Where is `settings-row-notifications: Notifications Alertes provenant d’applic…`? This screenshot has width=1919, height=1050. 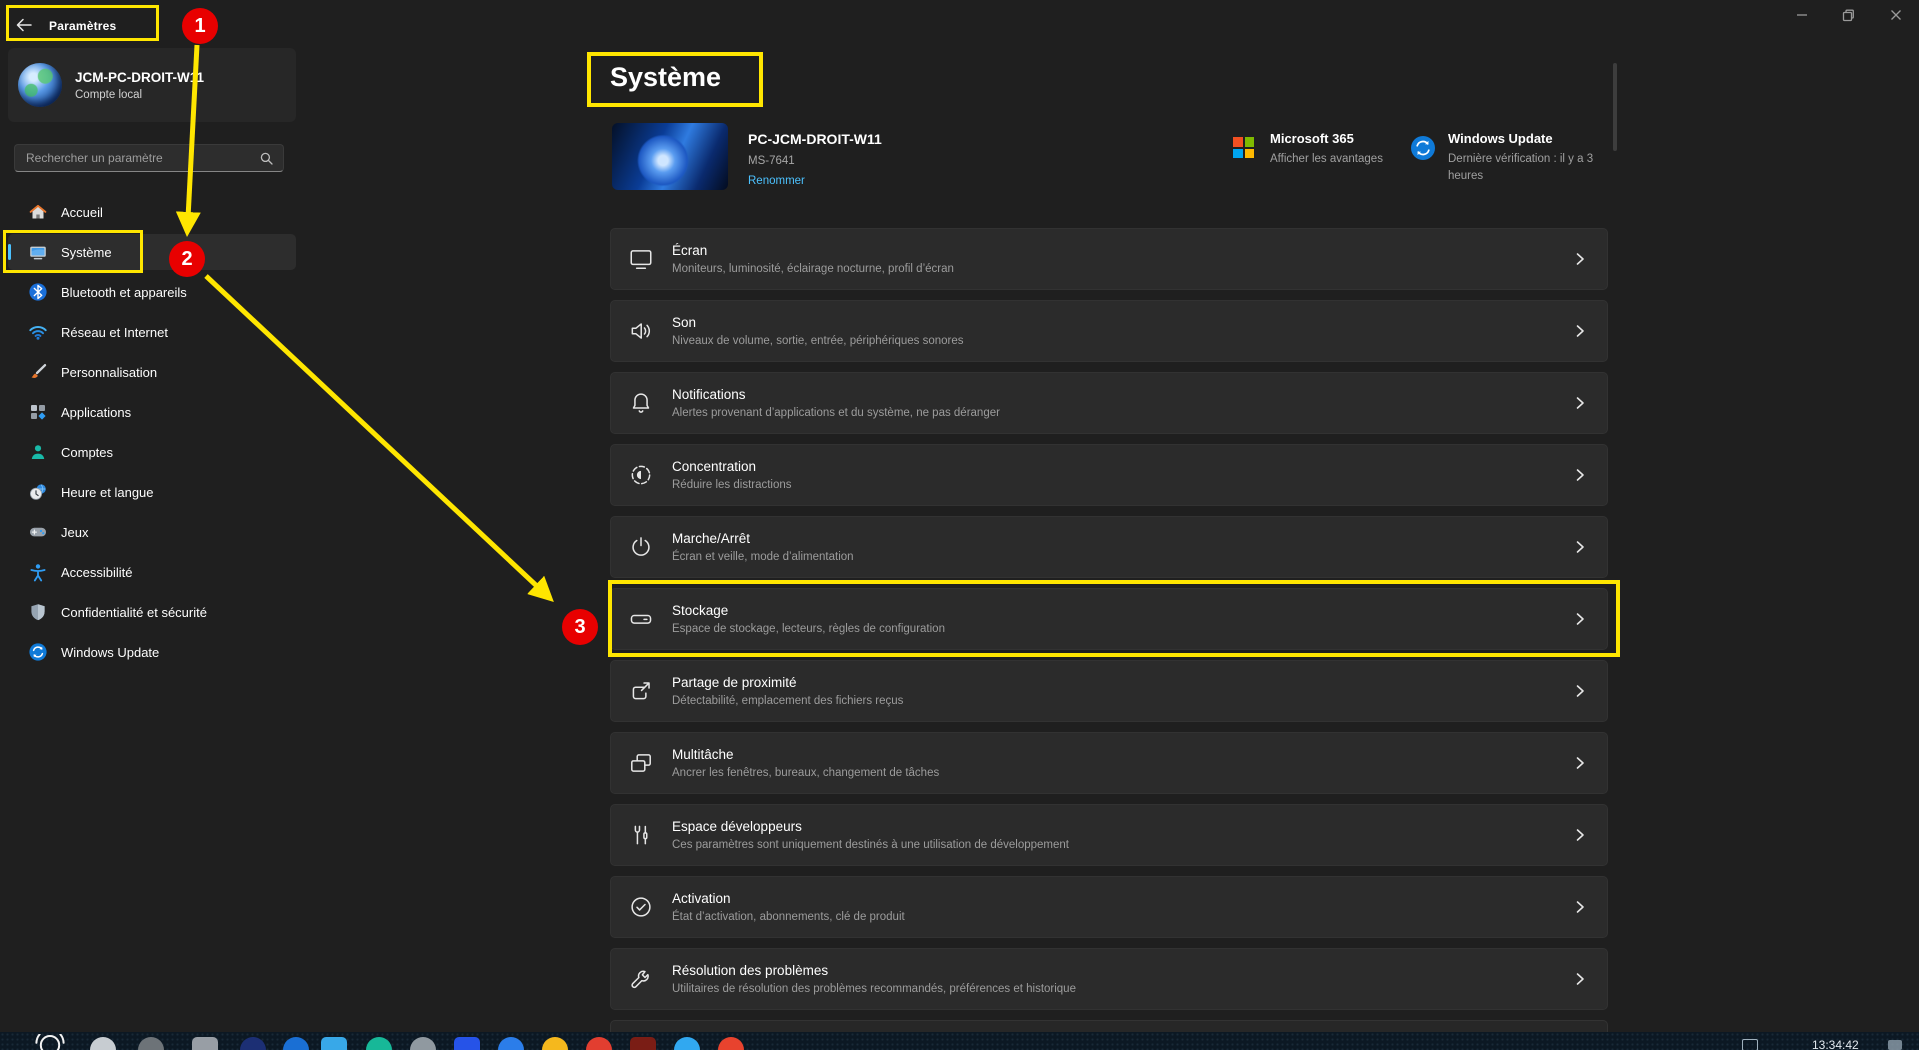
settings-row-notifications: Notifications Alertes provenant d’applic… is located at coordinates (1109, 403).